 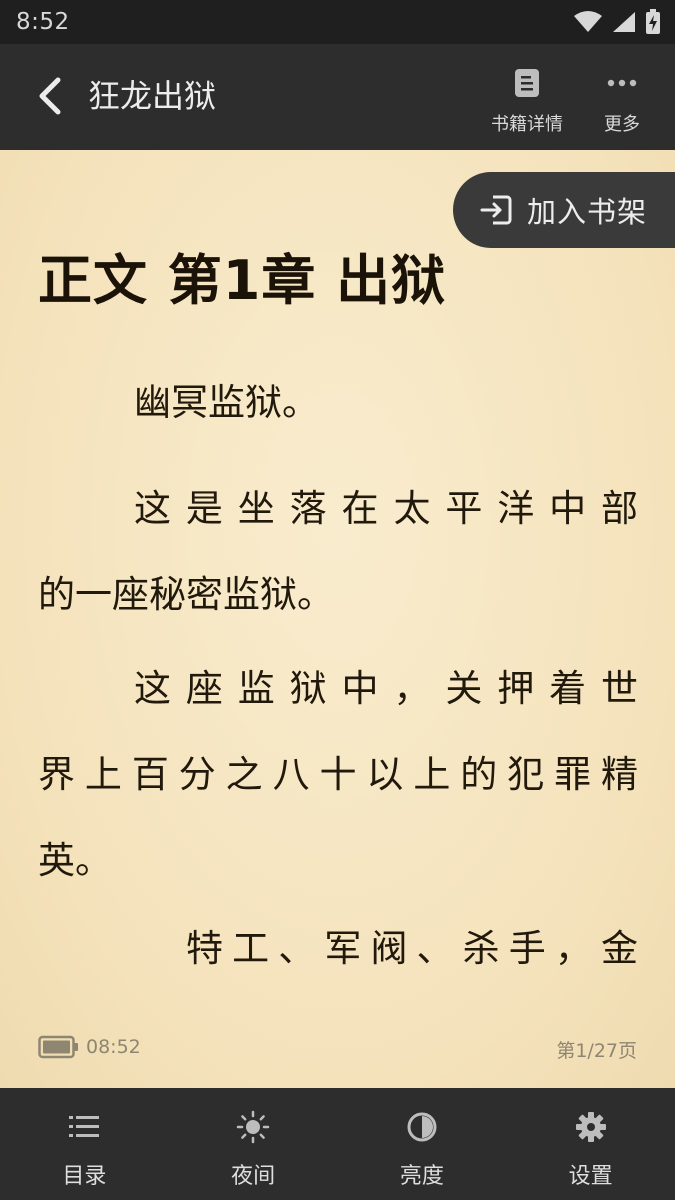 I want to click on bottom-nav: 目录 夜间 亮度 设置, so click(x=337, y=1144).